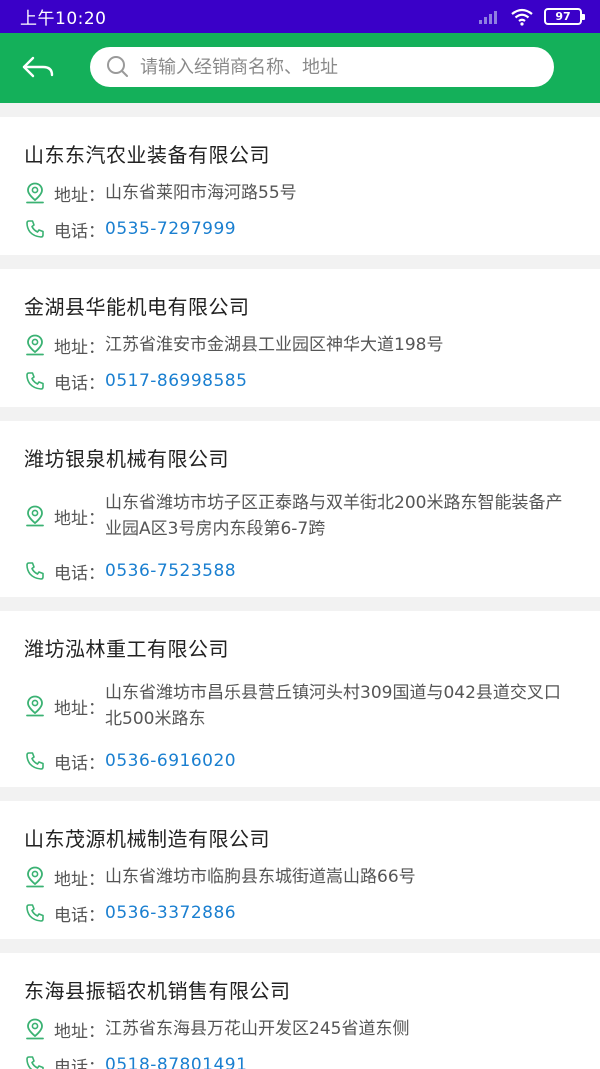 This screenshot has width=600, height=1069. Describe the element at coordinates (522, 17) in the screenshot. I see `wifi-icon` at that location.